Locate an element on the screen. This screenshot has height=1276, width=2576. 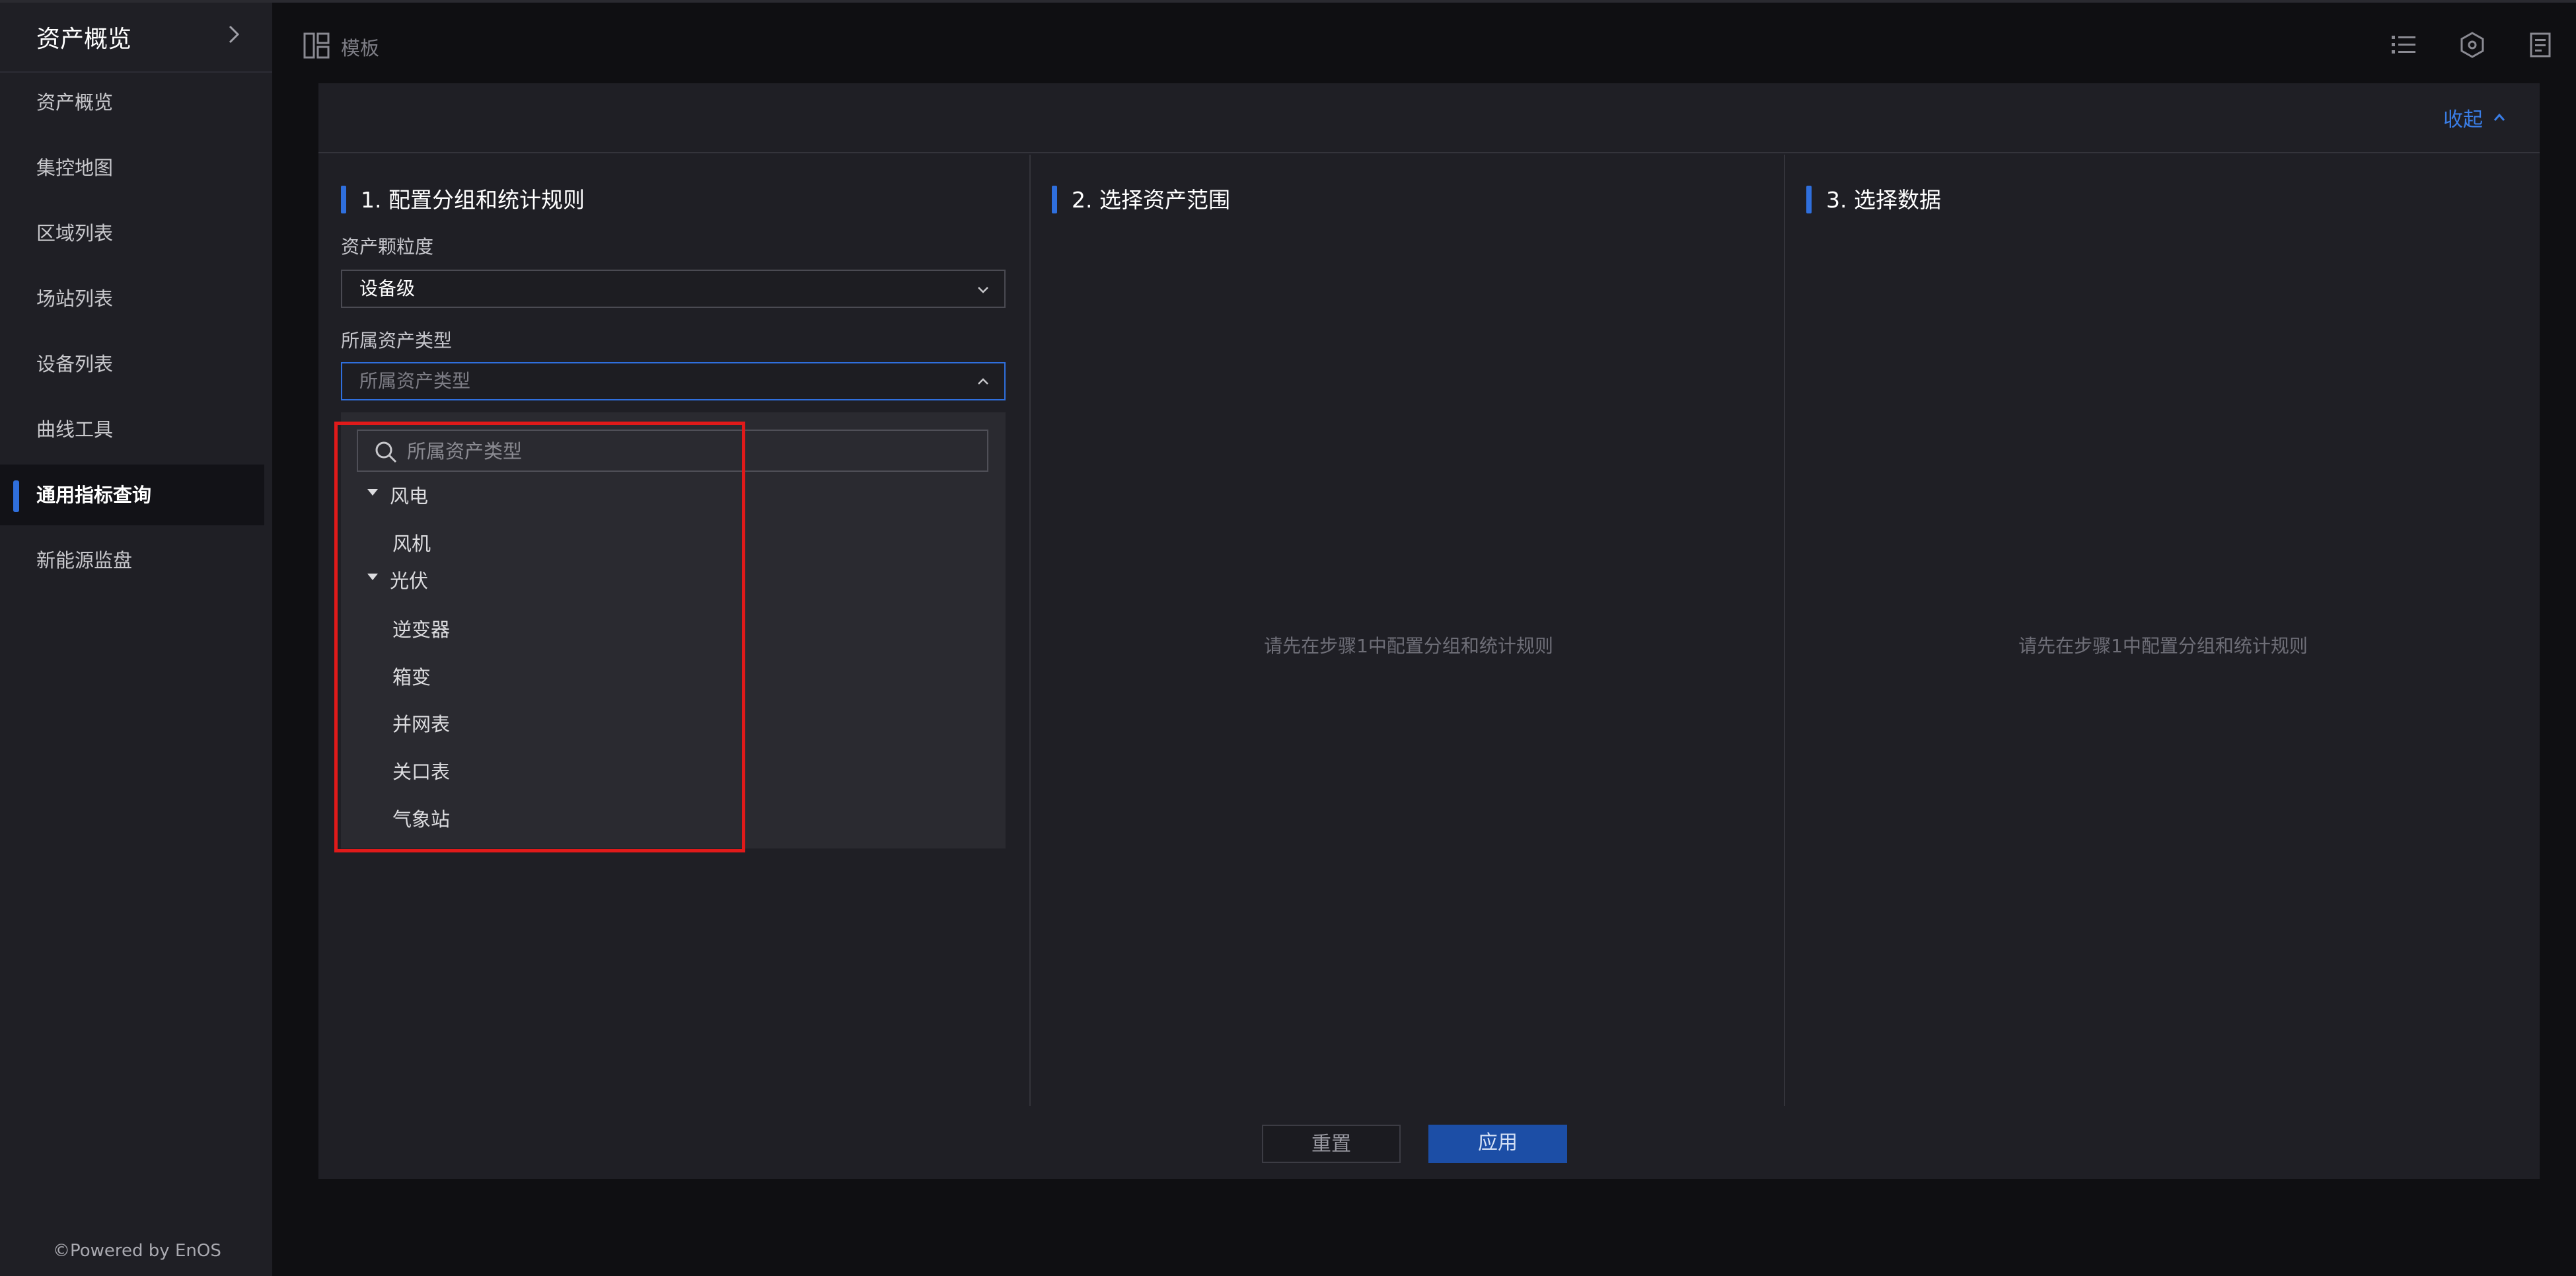
step2-title: 2. 选择资产范围 is located at coordinates (1141, 198).